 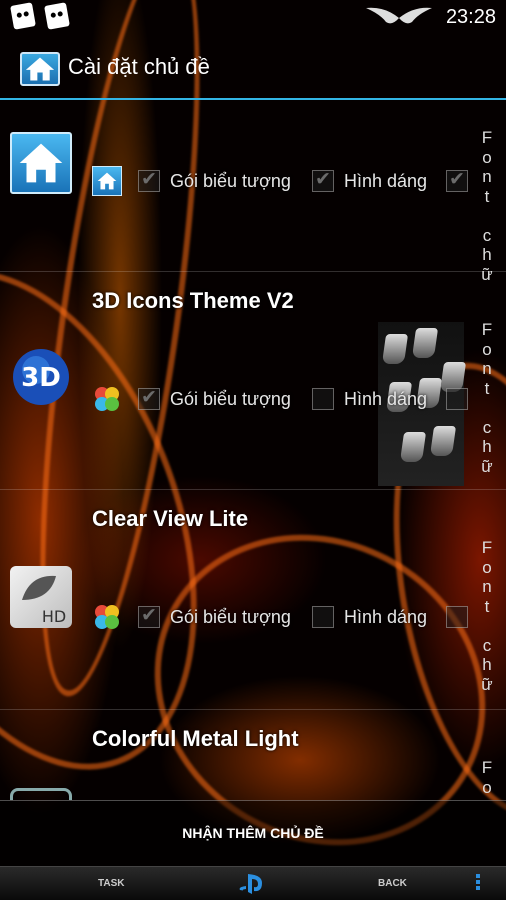 What do you see at coordinates (41, 163) in the screenshot?
I see `default-home-icon` at bounding box center [41, 163].